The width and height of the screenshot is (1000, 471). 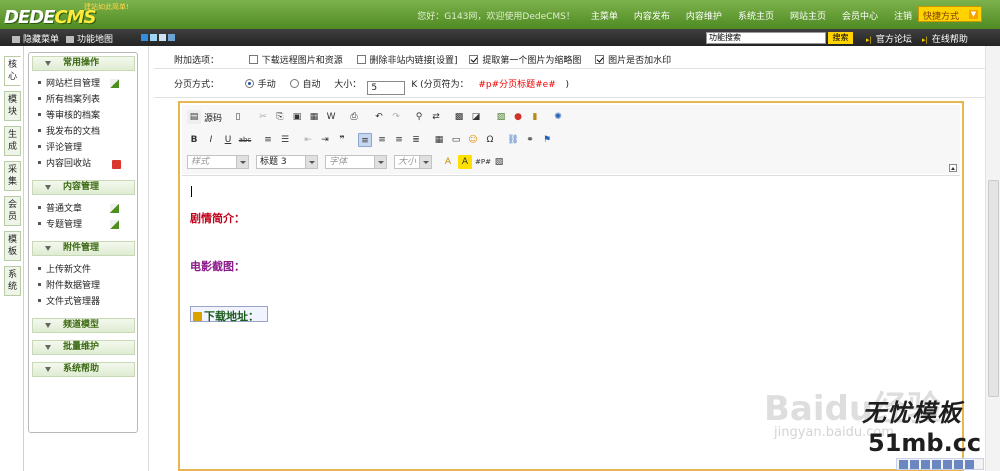 What do you see at coordinates (474, 59) in the screenshot?
I see `thumbnail-checkbox` at bounding box center [474, 59].